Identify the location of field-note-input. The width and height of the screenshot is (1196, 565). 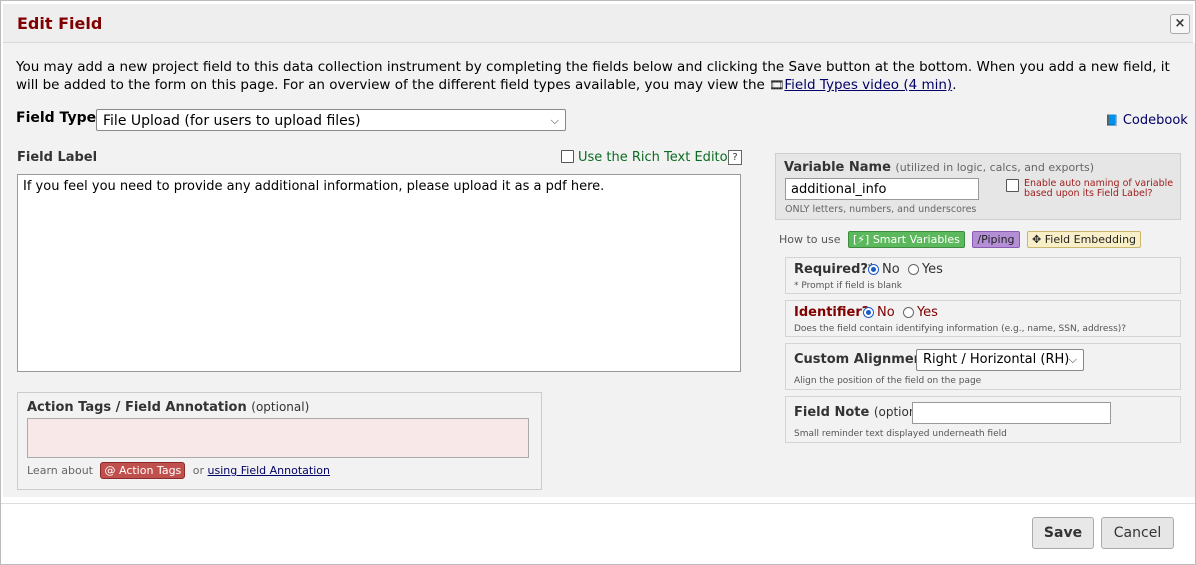
(1011, 413).